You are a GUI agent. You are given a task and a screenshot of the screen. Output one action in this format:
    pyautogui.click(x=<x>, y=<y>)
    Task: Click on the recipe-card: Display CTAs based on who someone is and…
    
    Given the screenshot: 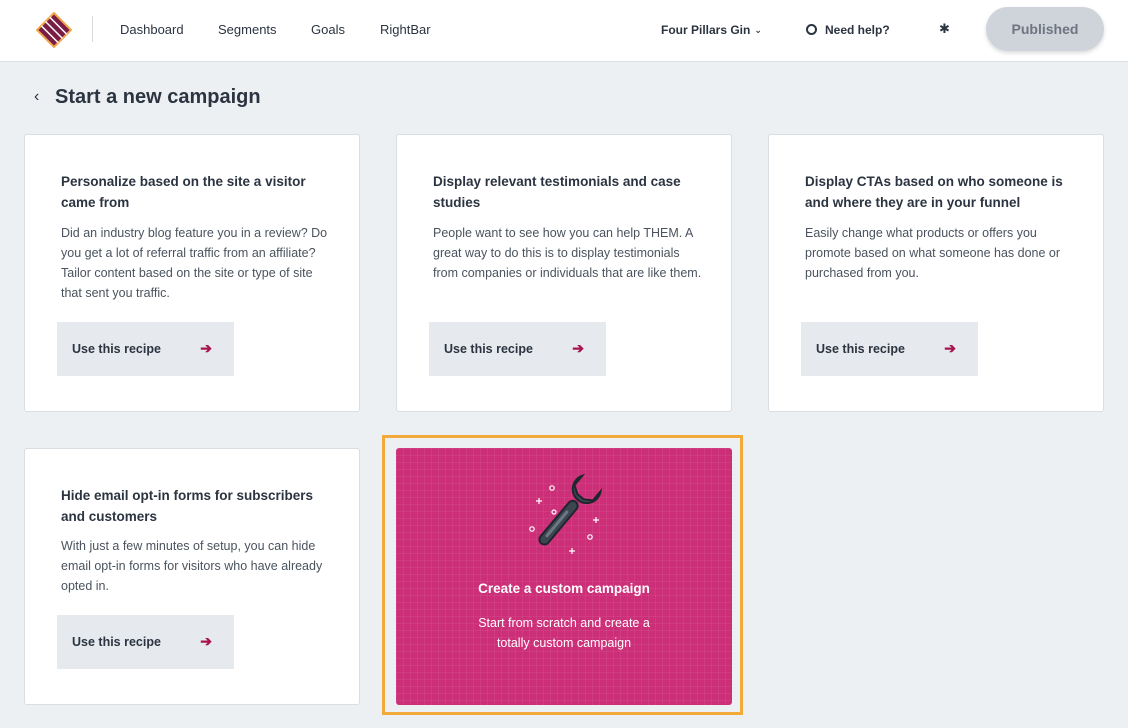 What is the action you would take?
    pyautogui.click(x=936, y=273)
    